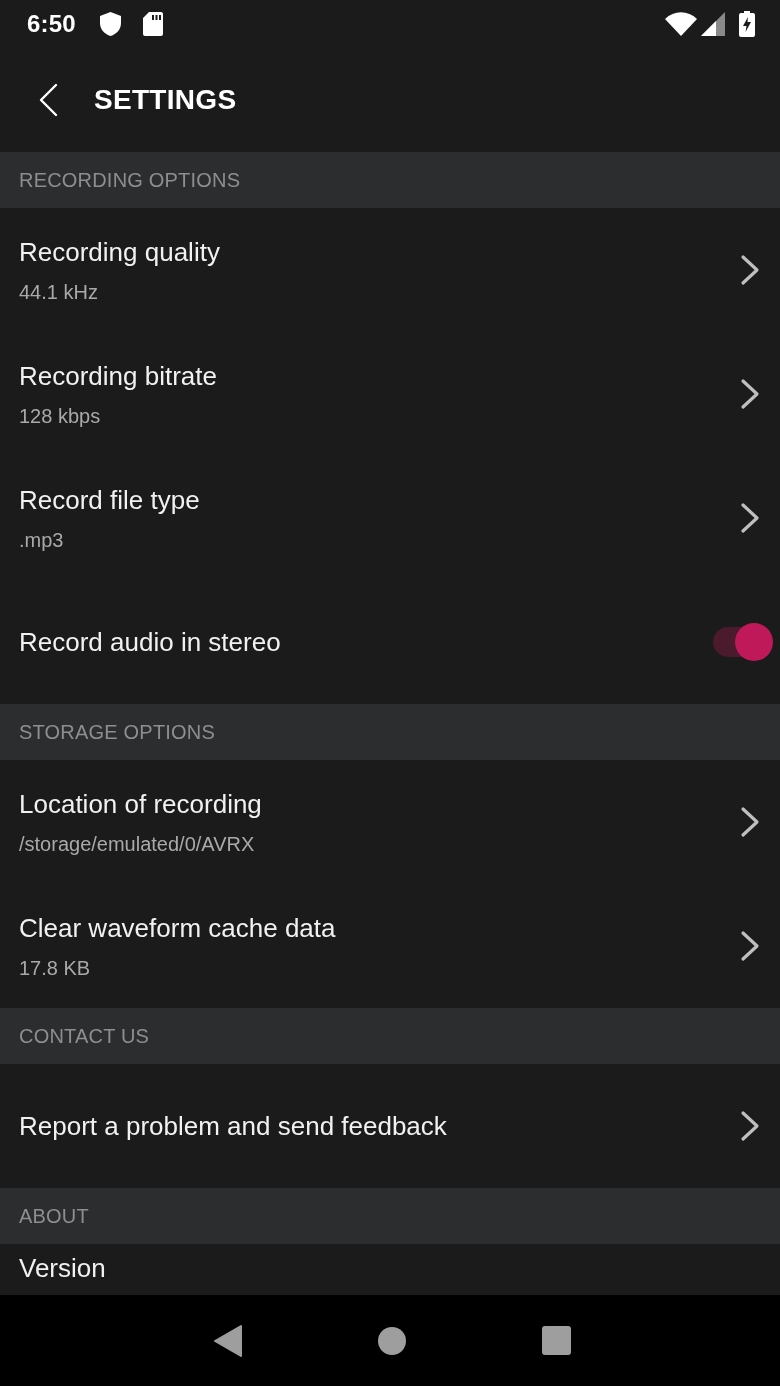 Image resolution: width=780 pixels, height=1386 pixels. Describe the element at coordinates (150, 642) in the screenshot. I see `setting-title: Record audio in stereo` at that location.